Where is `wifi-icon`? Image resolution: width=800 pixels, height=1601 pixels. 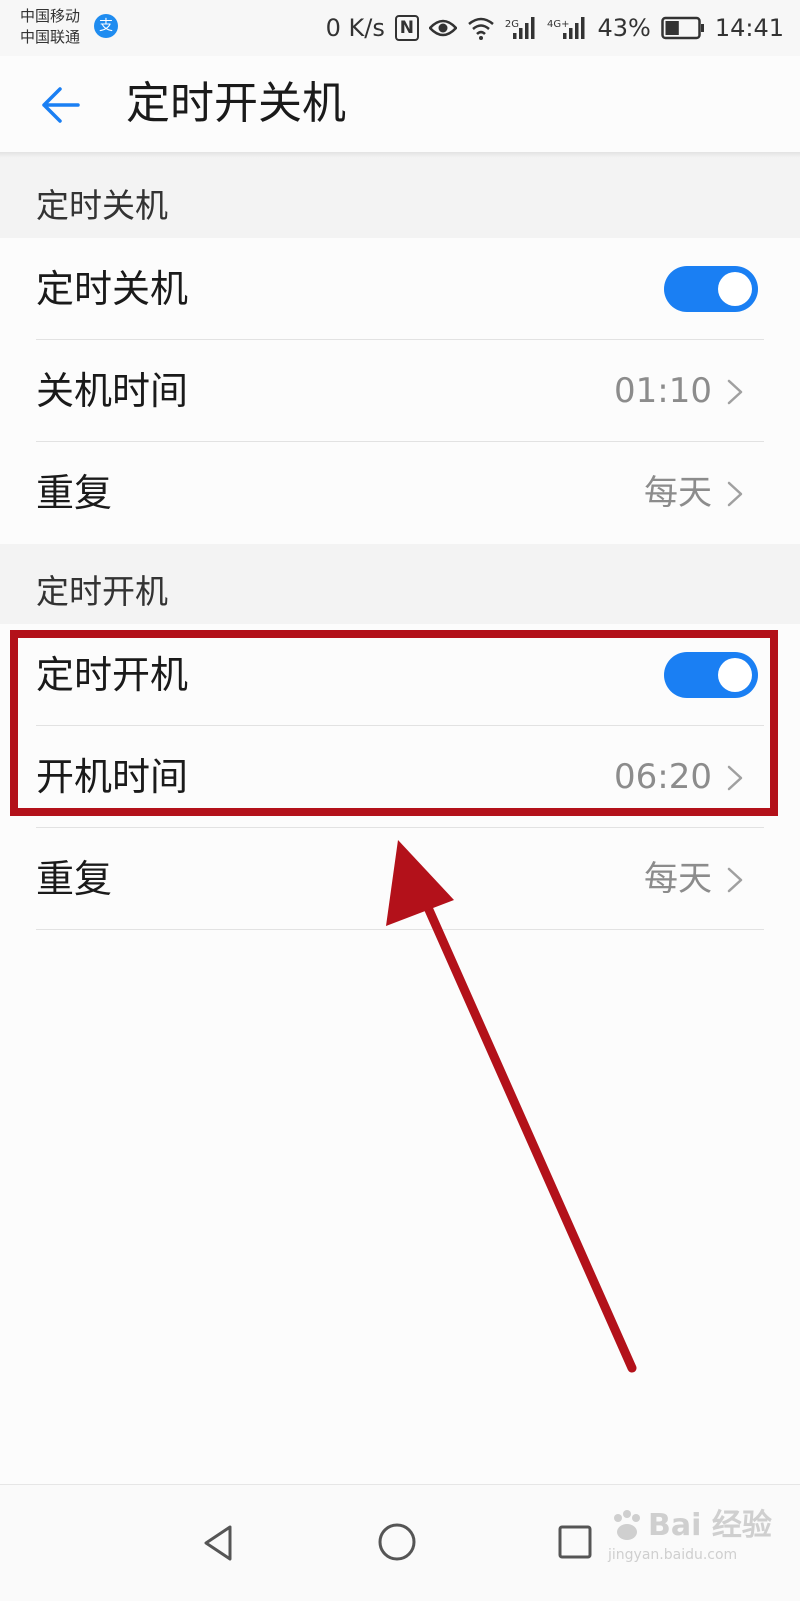
wifi-icon is located at coordinates (481, 28).